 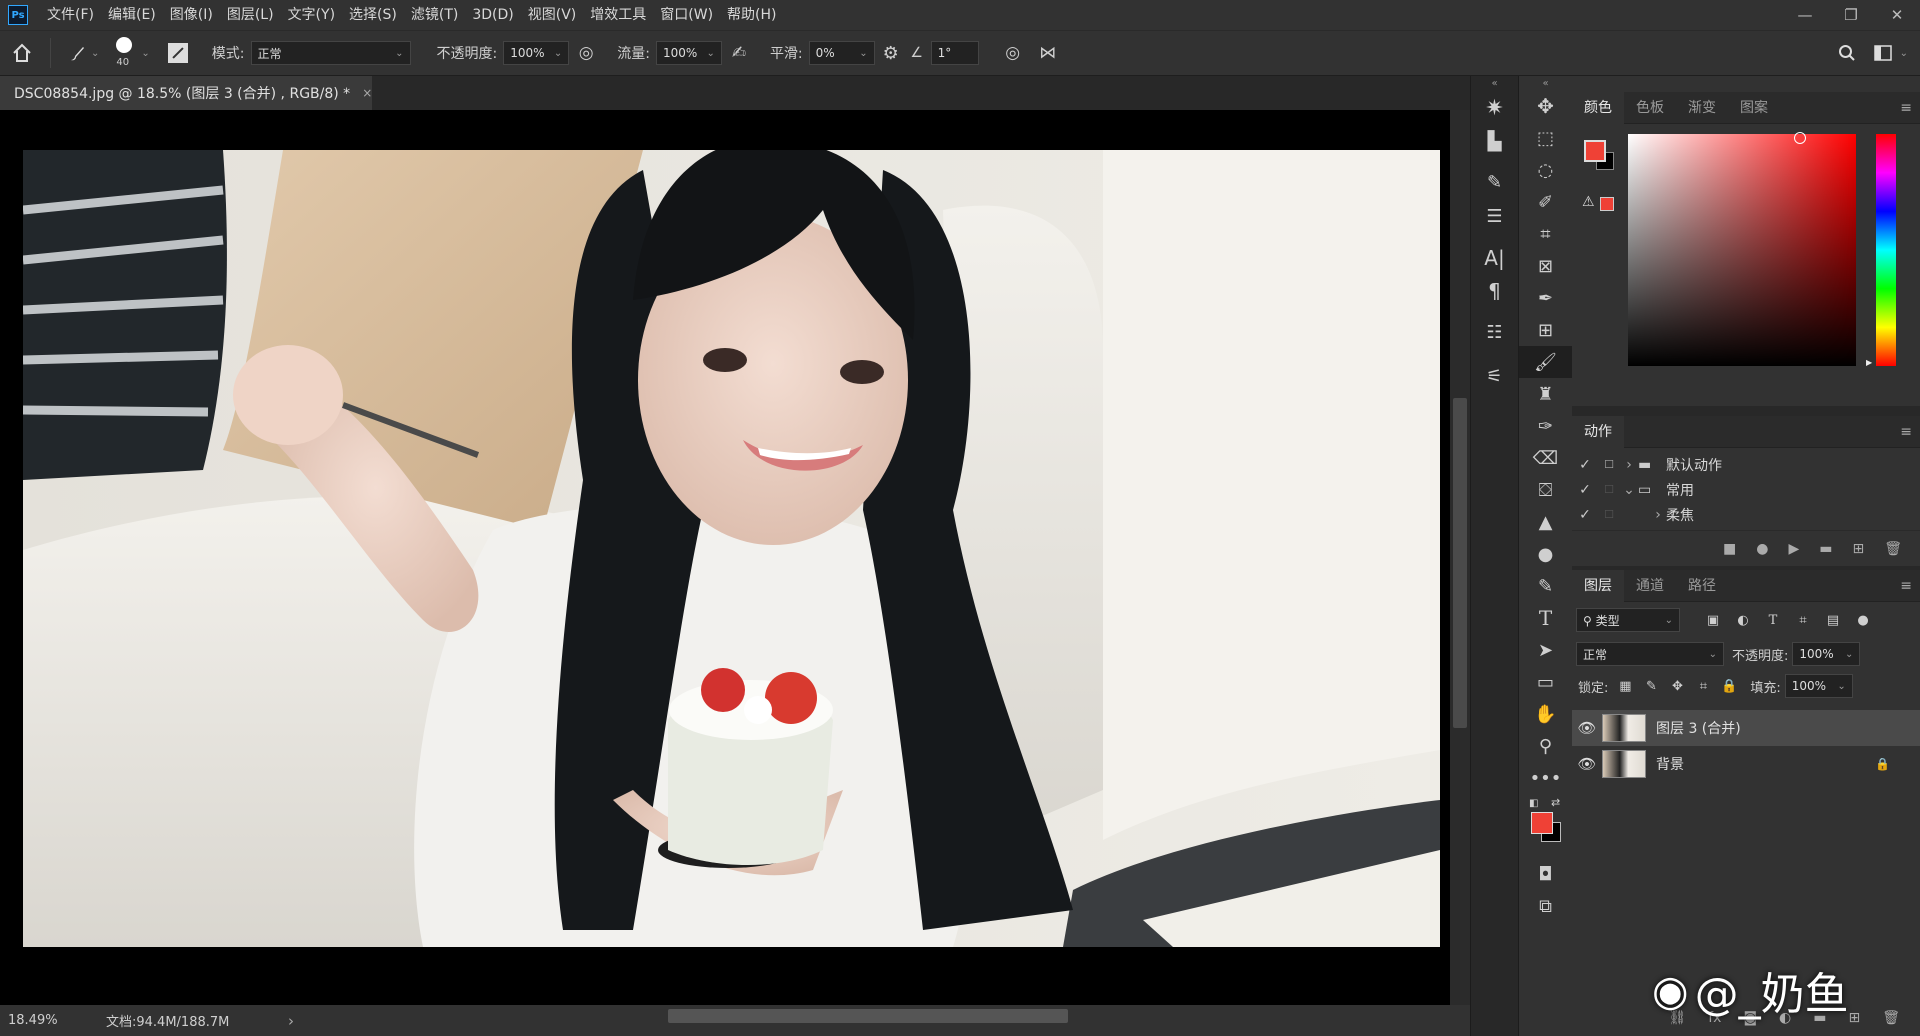 What do you see at coordinates (1805, 15) in the screenshot?
I see `minimize-icon: —` at bounding box center [1805, 15].